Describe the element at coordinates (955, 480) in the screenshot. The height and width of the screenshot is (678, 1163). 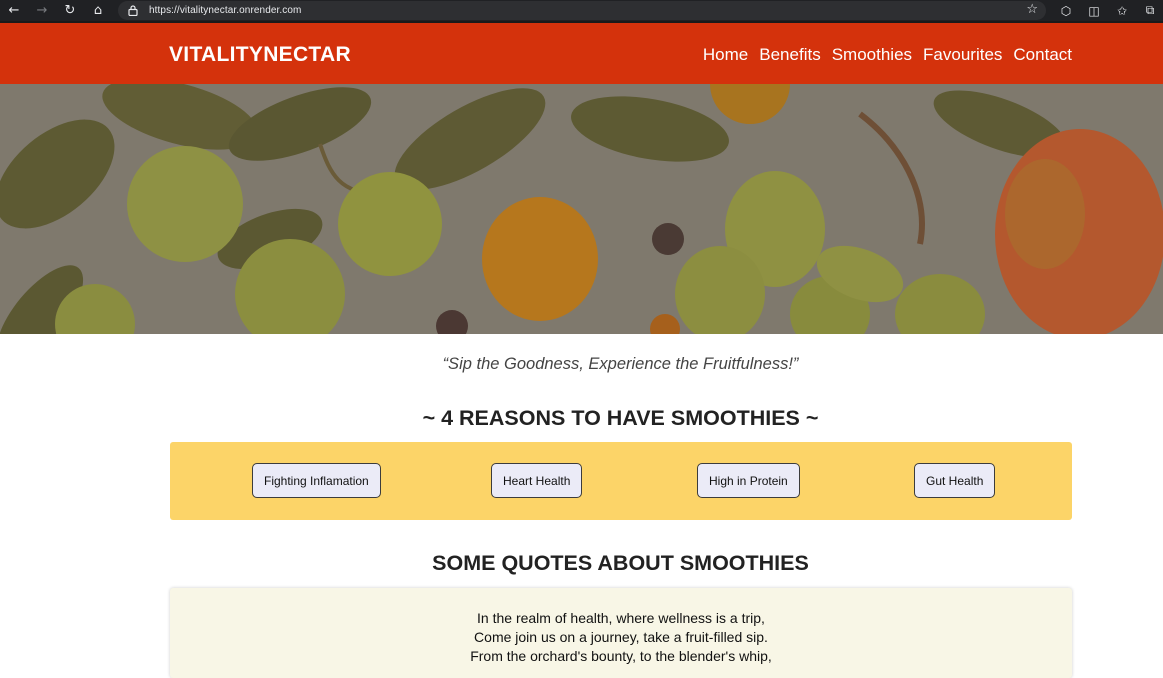
I see `gut-health-button: Gut Health` at that location.